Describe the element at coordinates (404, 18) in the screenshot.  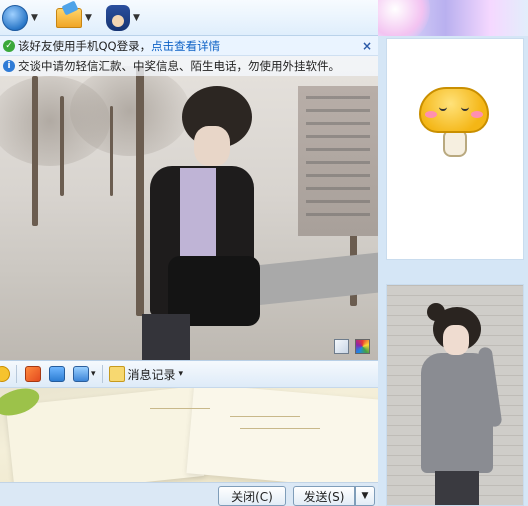
I see `flower-decoration` at that location.